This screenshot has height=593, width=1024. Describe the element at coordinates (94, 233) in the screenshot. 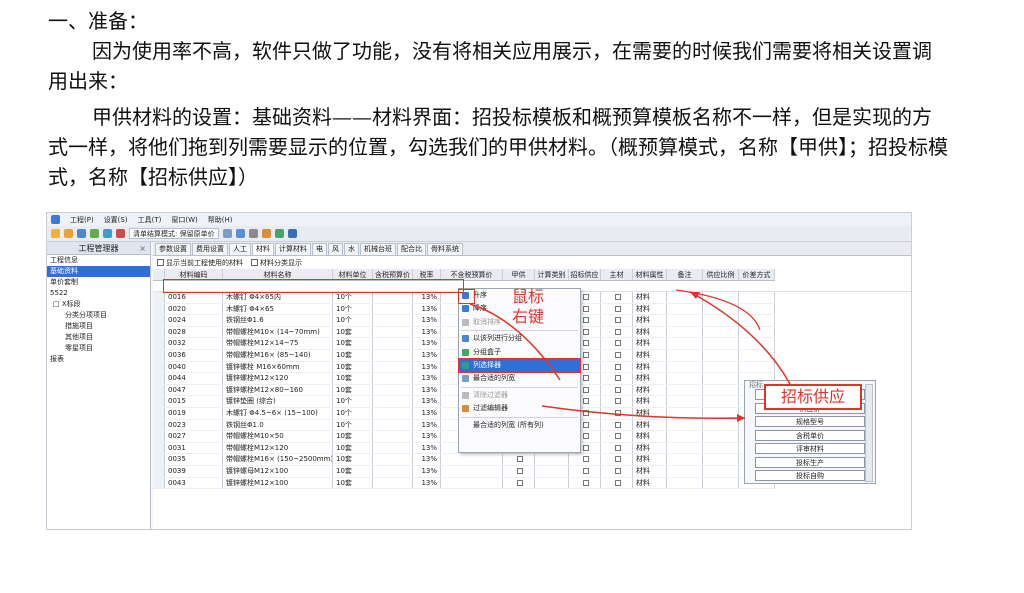

I see `refresh-icon` at that location.